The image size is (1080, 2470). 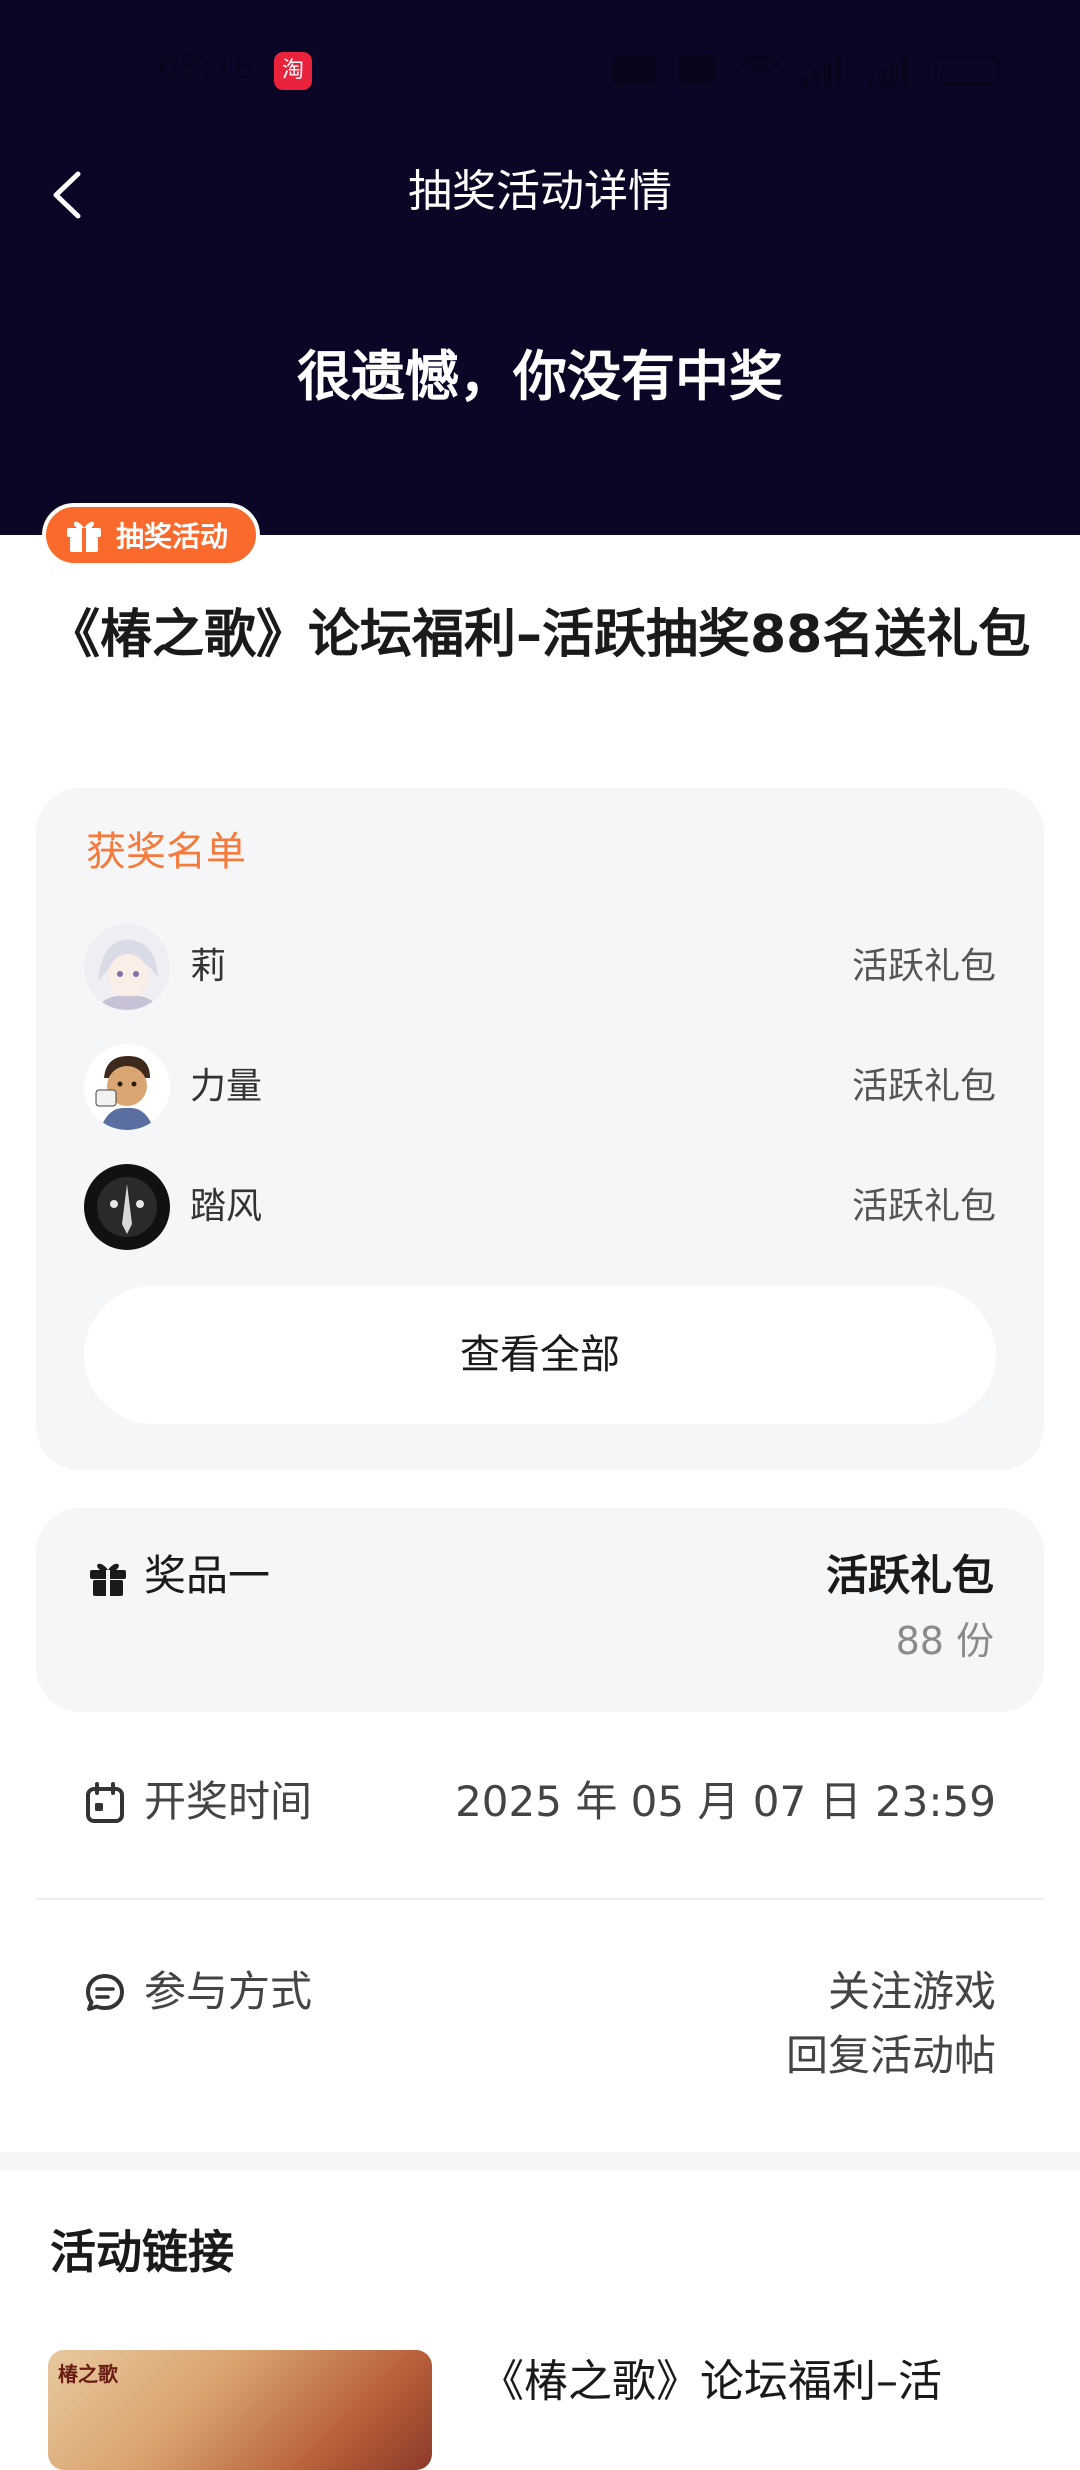 I want to click on link-thumbnail: 椿之歌, so click(x=240, y=2410).